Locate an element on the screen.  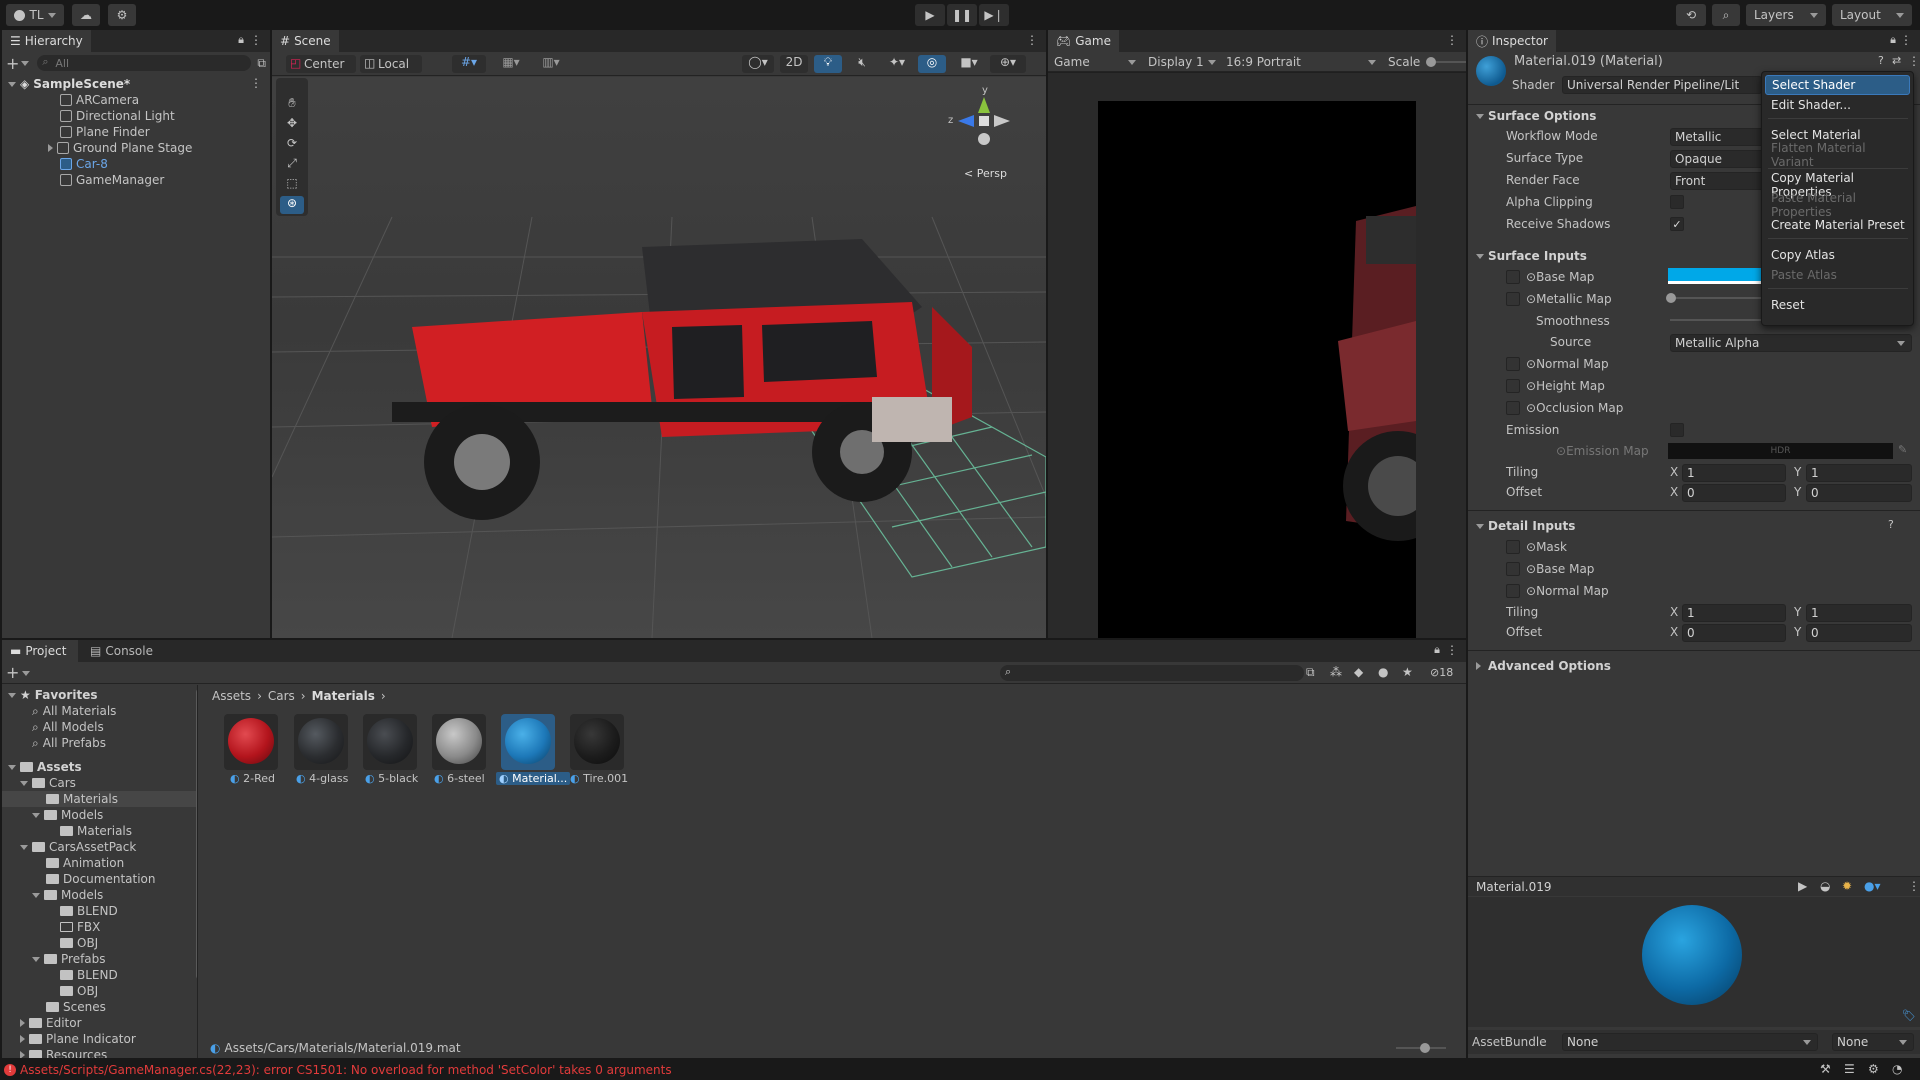
folder-pack-models: Models is located at coordinates (67, 895).